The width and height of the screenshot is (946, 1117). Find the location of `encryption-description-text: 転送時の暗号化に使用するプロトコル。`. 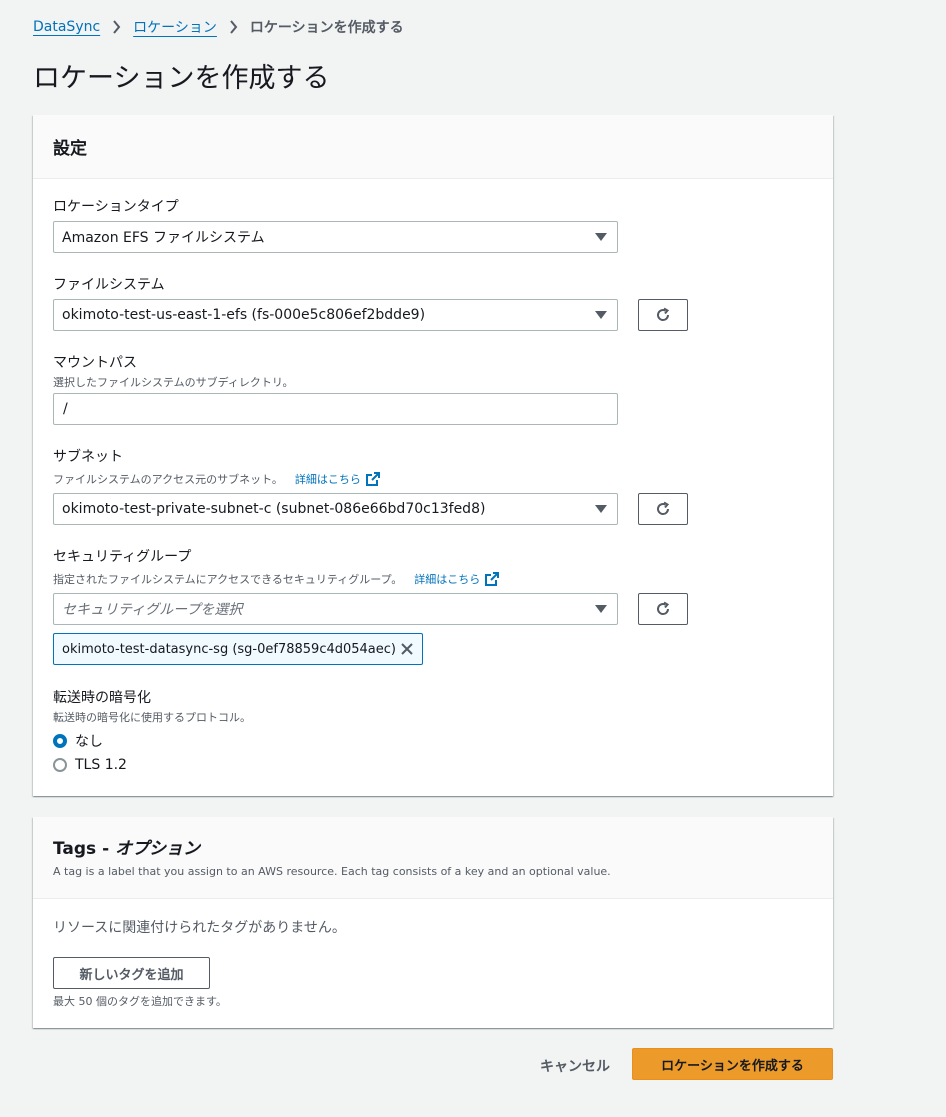

encryption-description-text: 転送時の暗号化に使用するプロトコル。 is located at coordinates (152, 717).